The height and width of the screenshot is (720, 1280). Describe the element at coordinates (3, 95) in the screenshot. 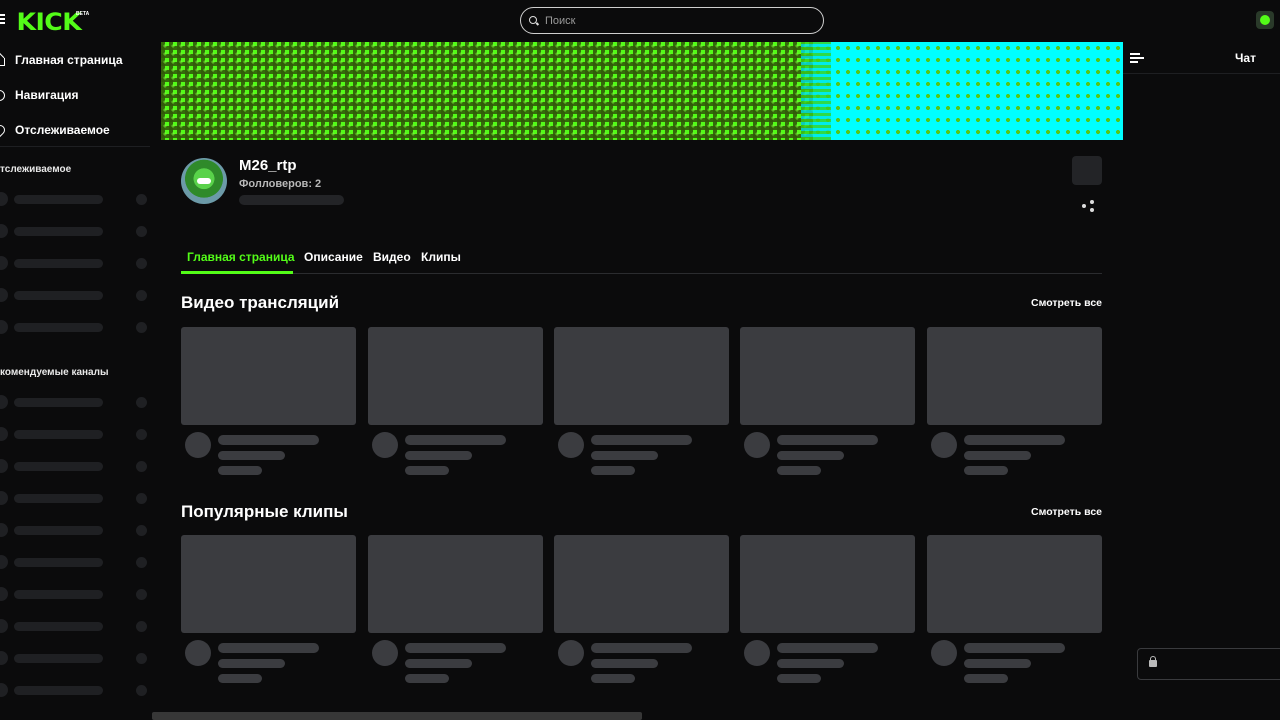

I see `compass-icon` at that location.